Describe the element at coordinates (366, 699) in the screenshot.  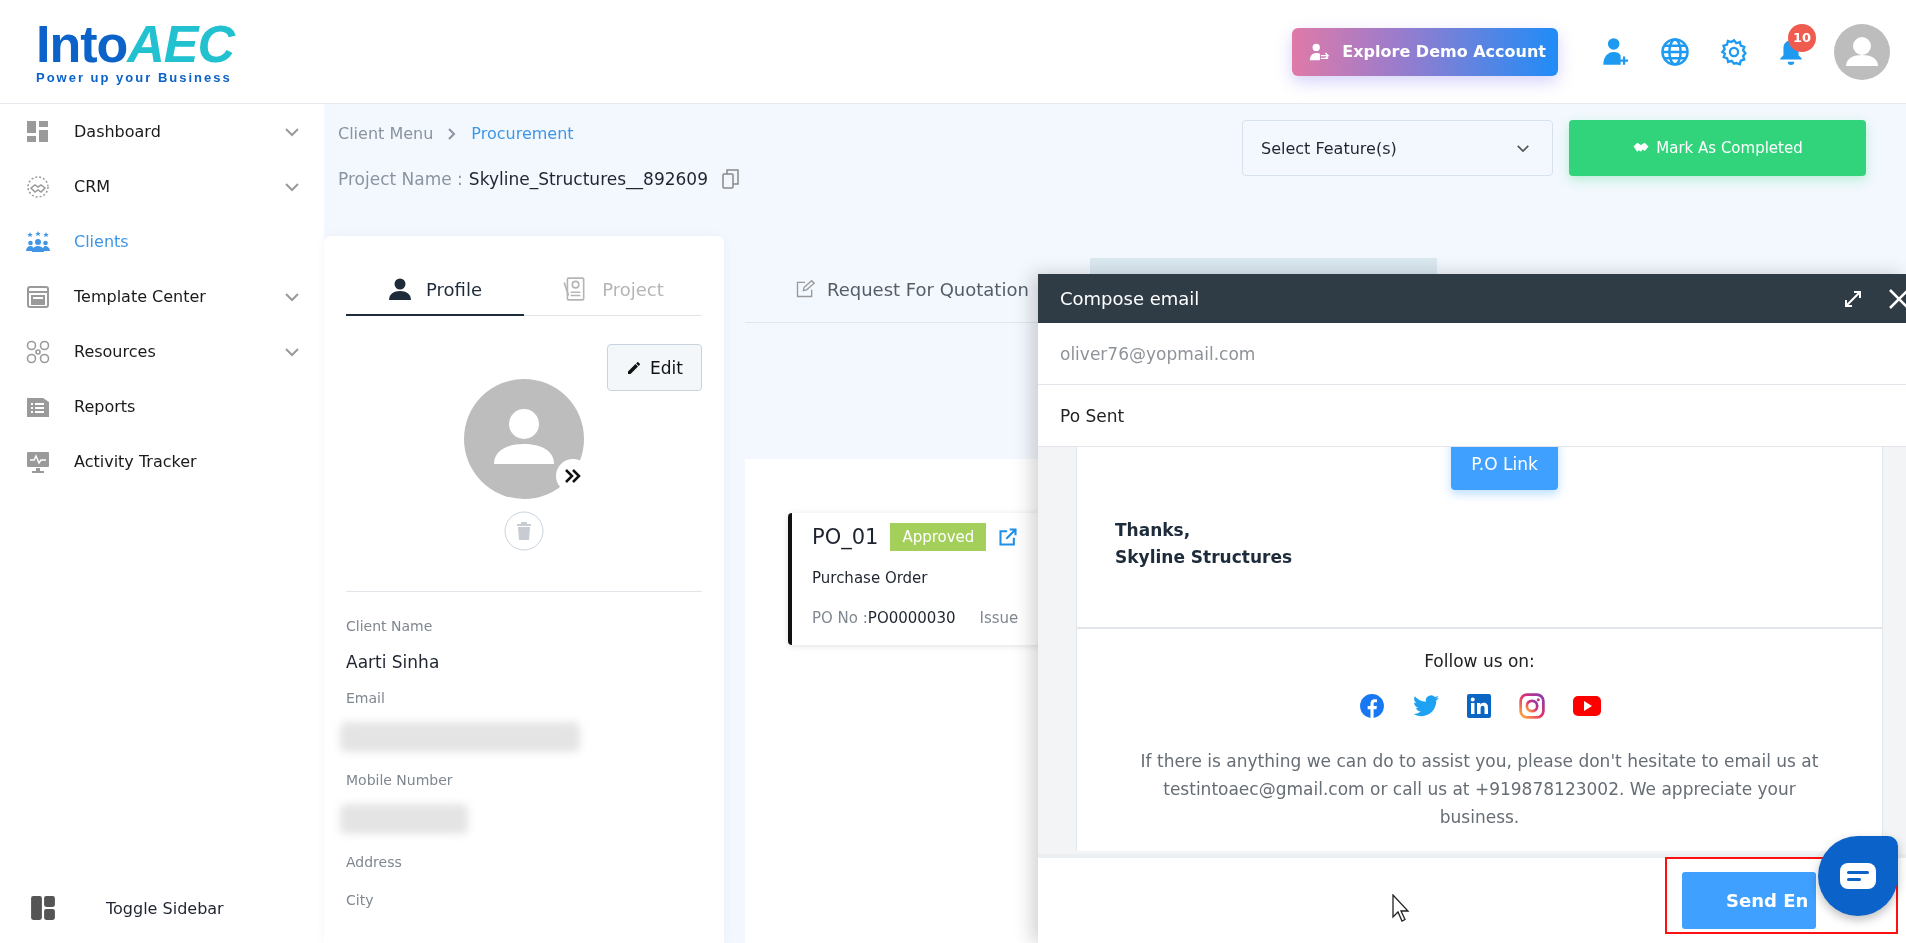
I see `field-label: Email` at that location.